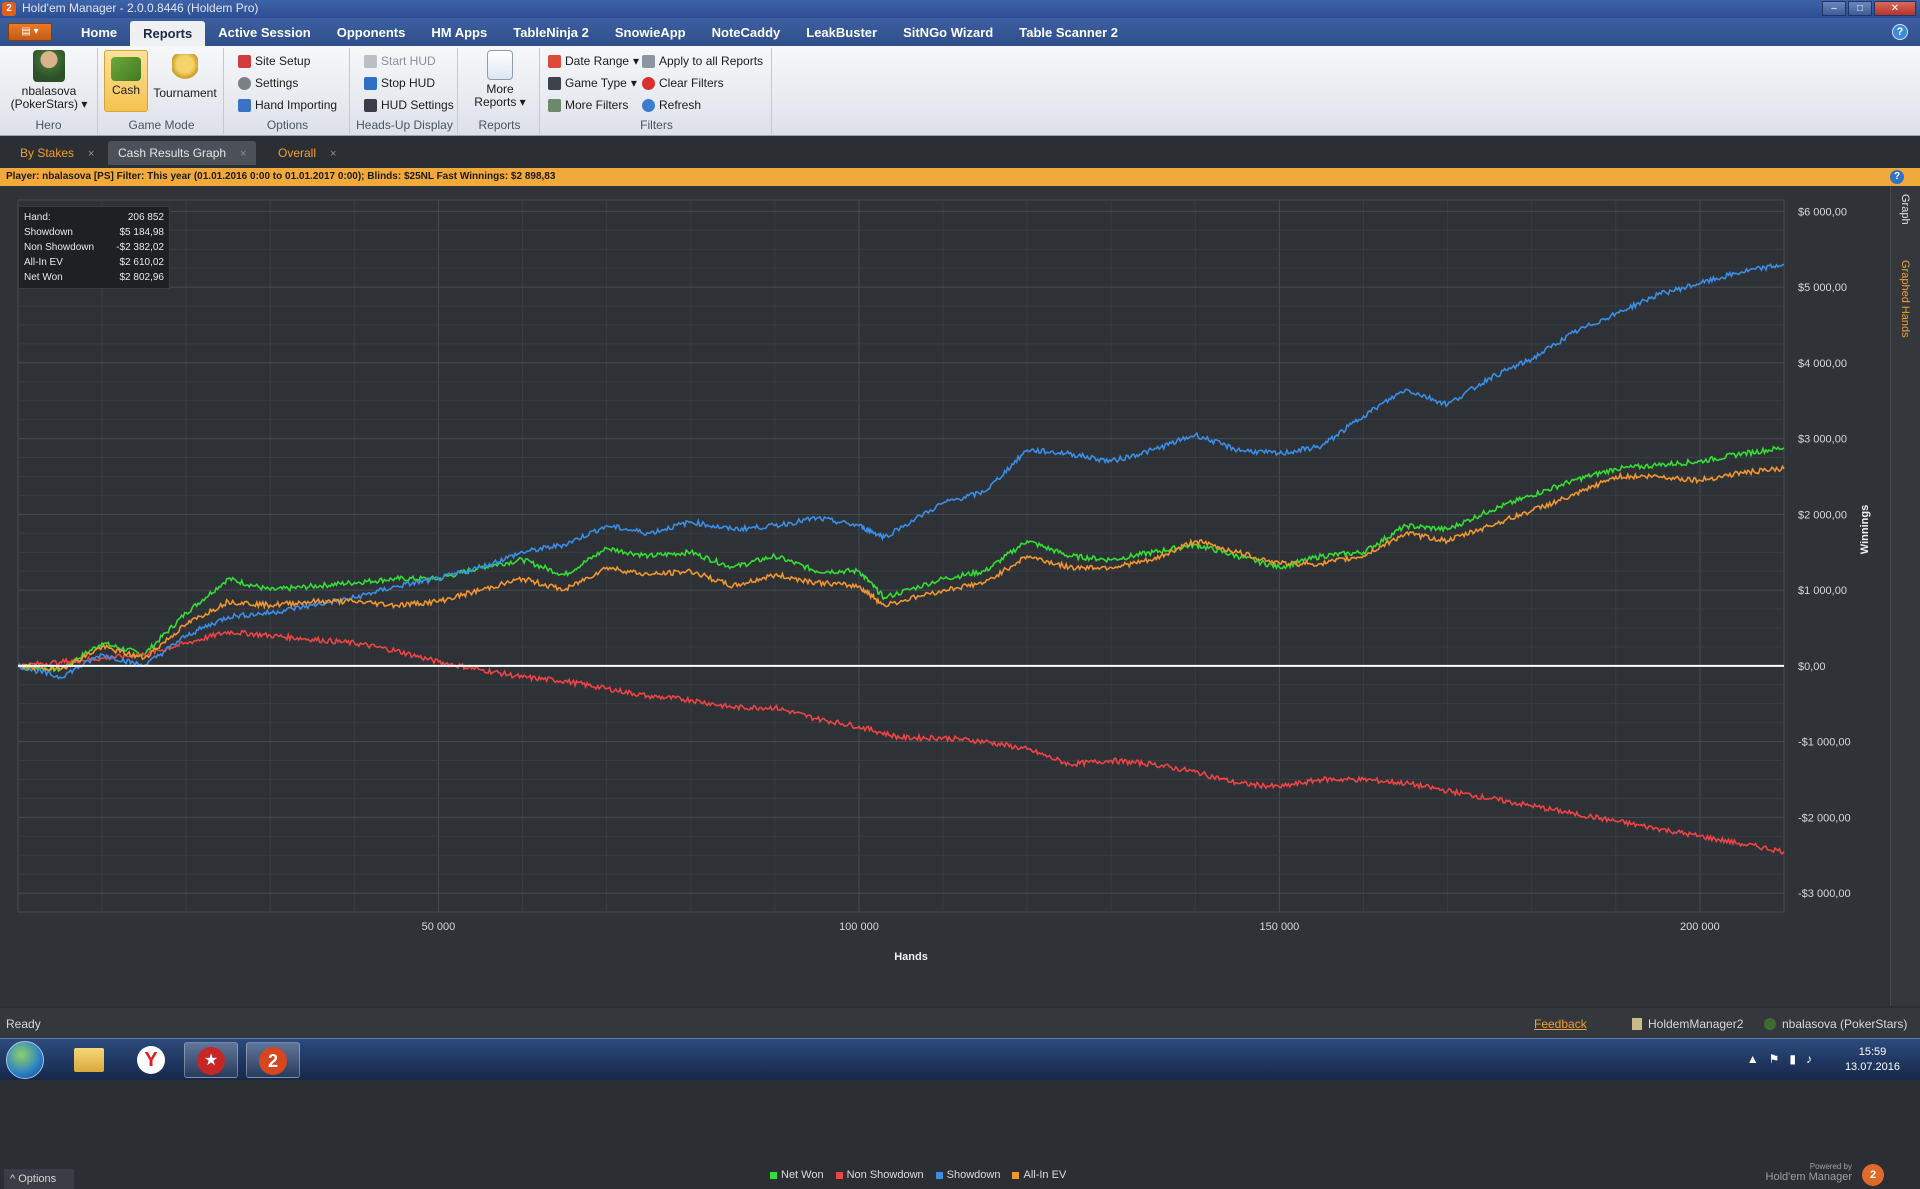  What do you see at coordinates (244, 61) in the screenshot?
I see `site-setup-icon` at bounding box center [244, 61].